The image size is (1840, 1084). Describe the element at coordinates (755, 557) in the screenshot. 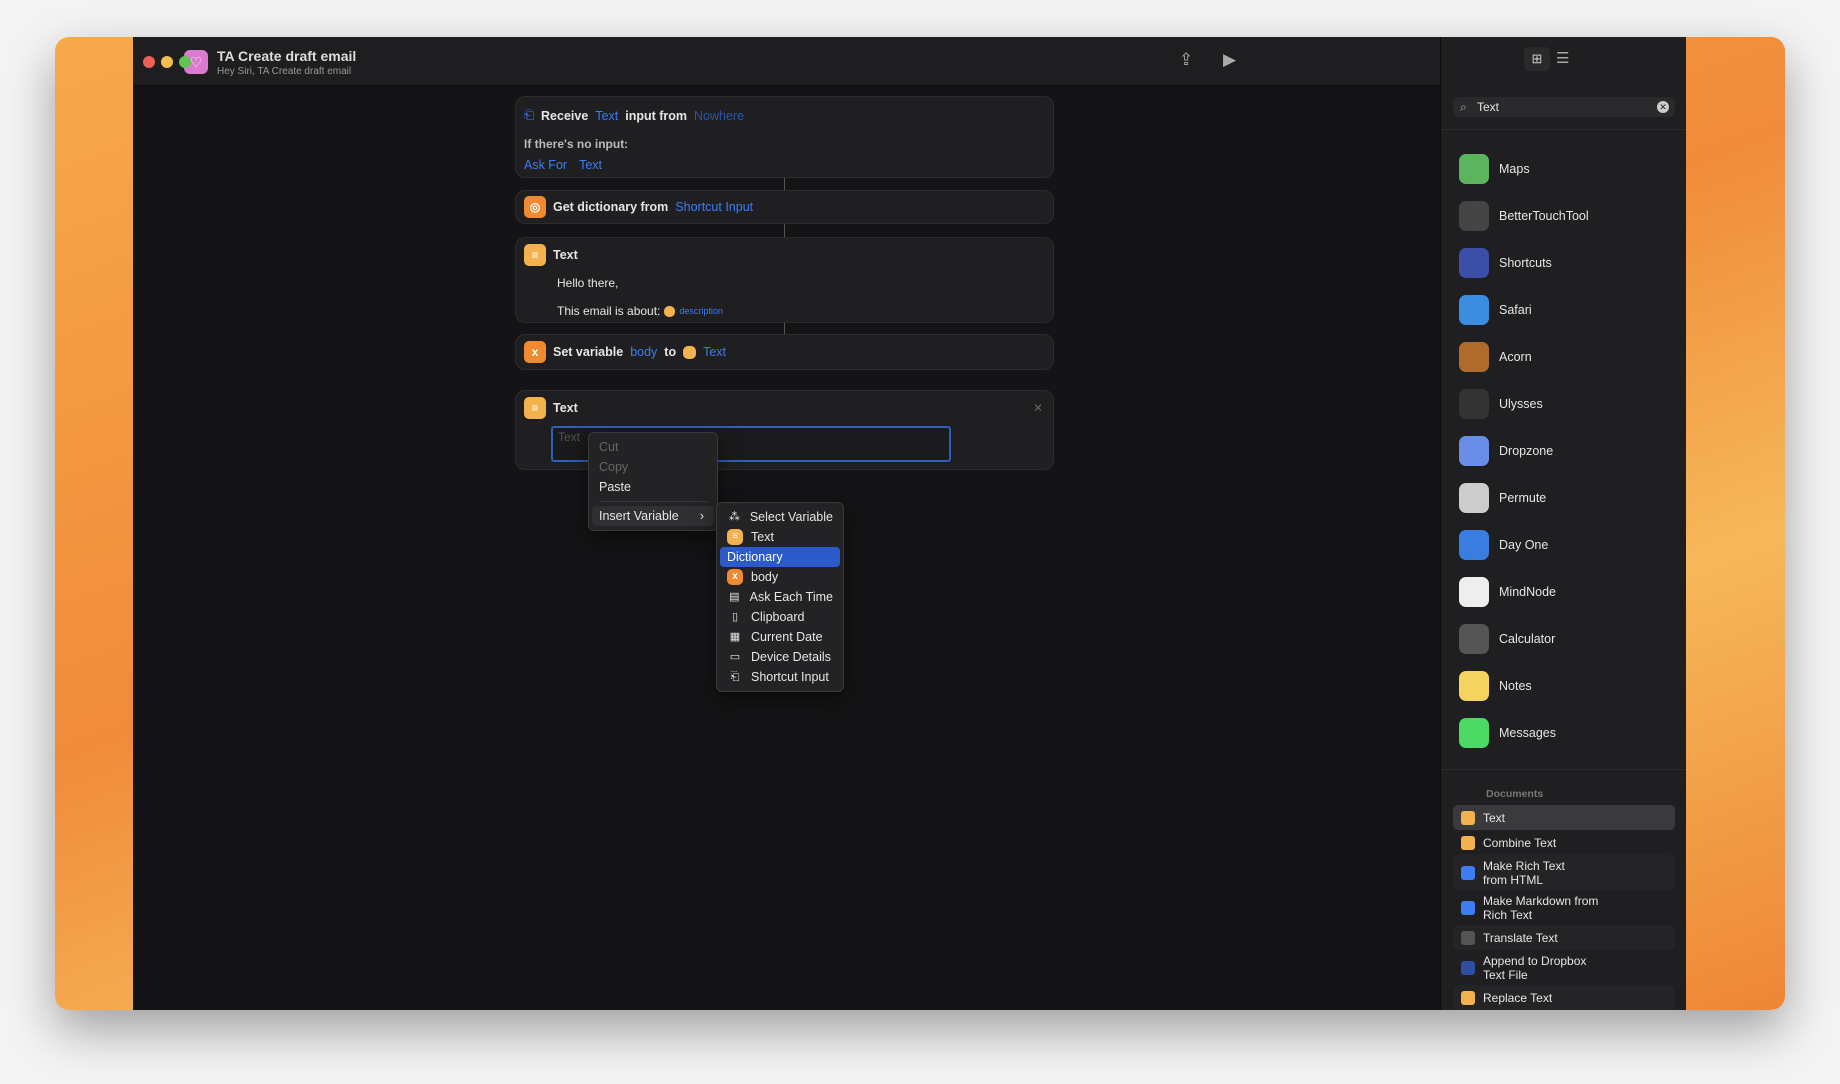

I see `submenu-item-label: Dictionary` at that location.